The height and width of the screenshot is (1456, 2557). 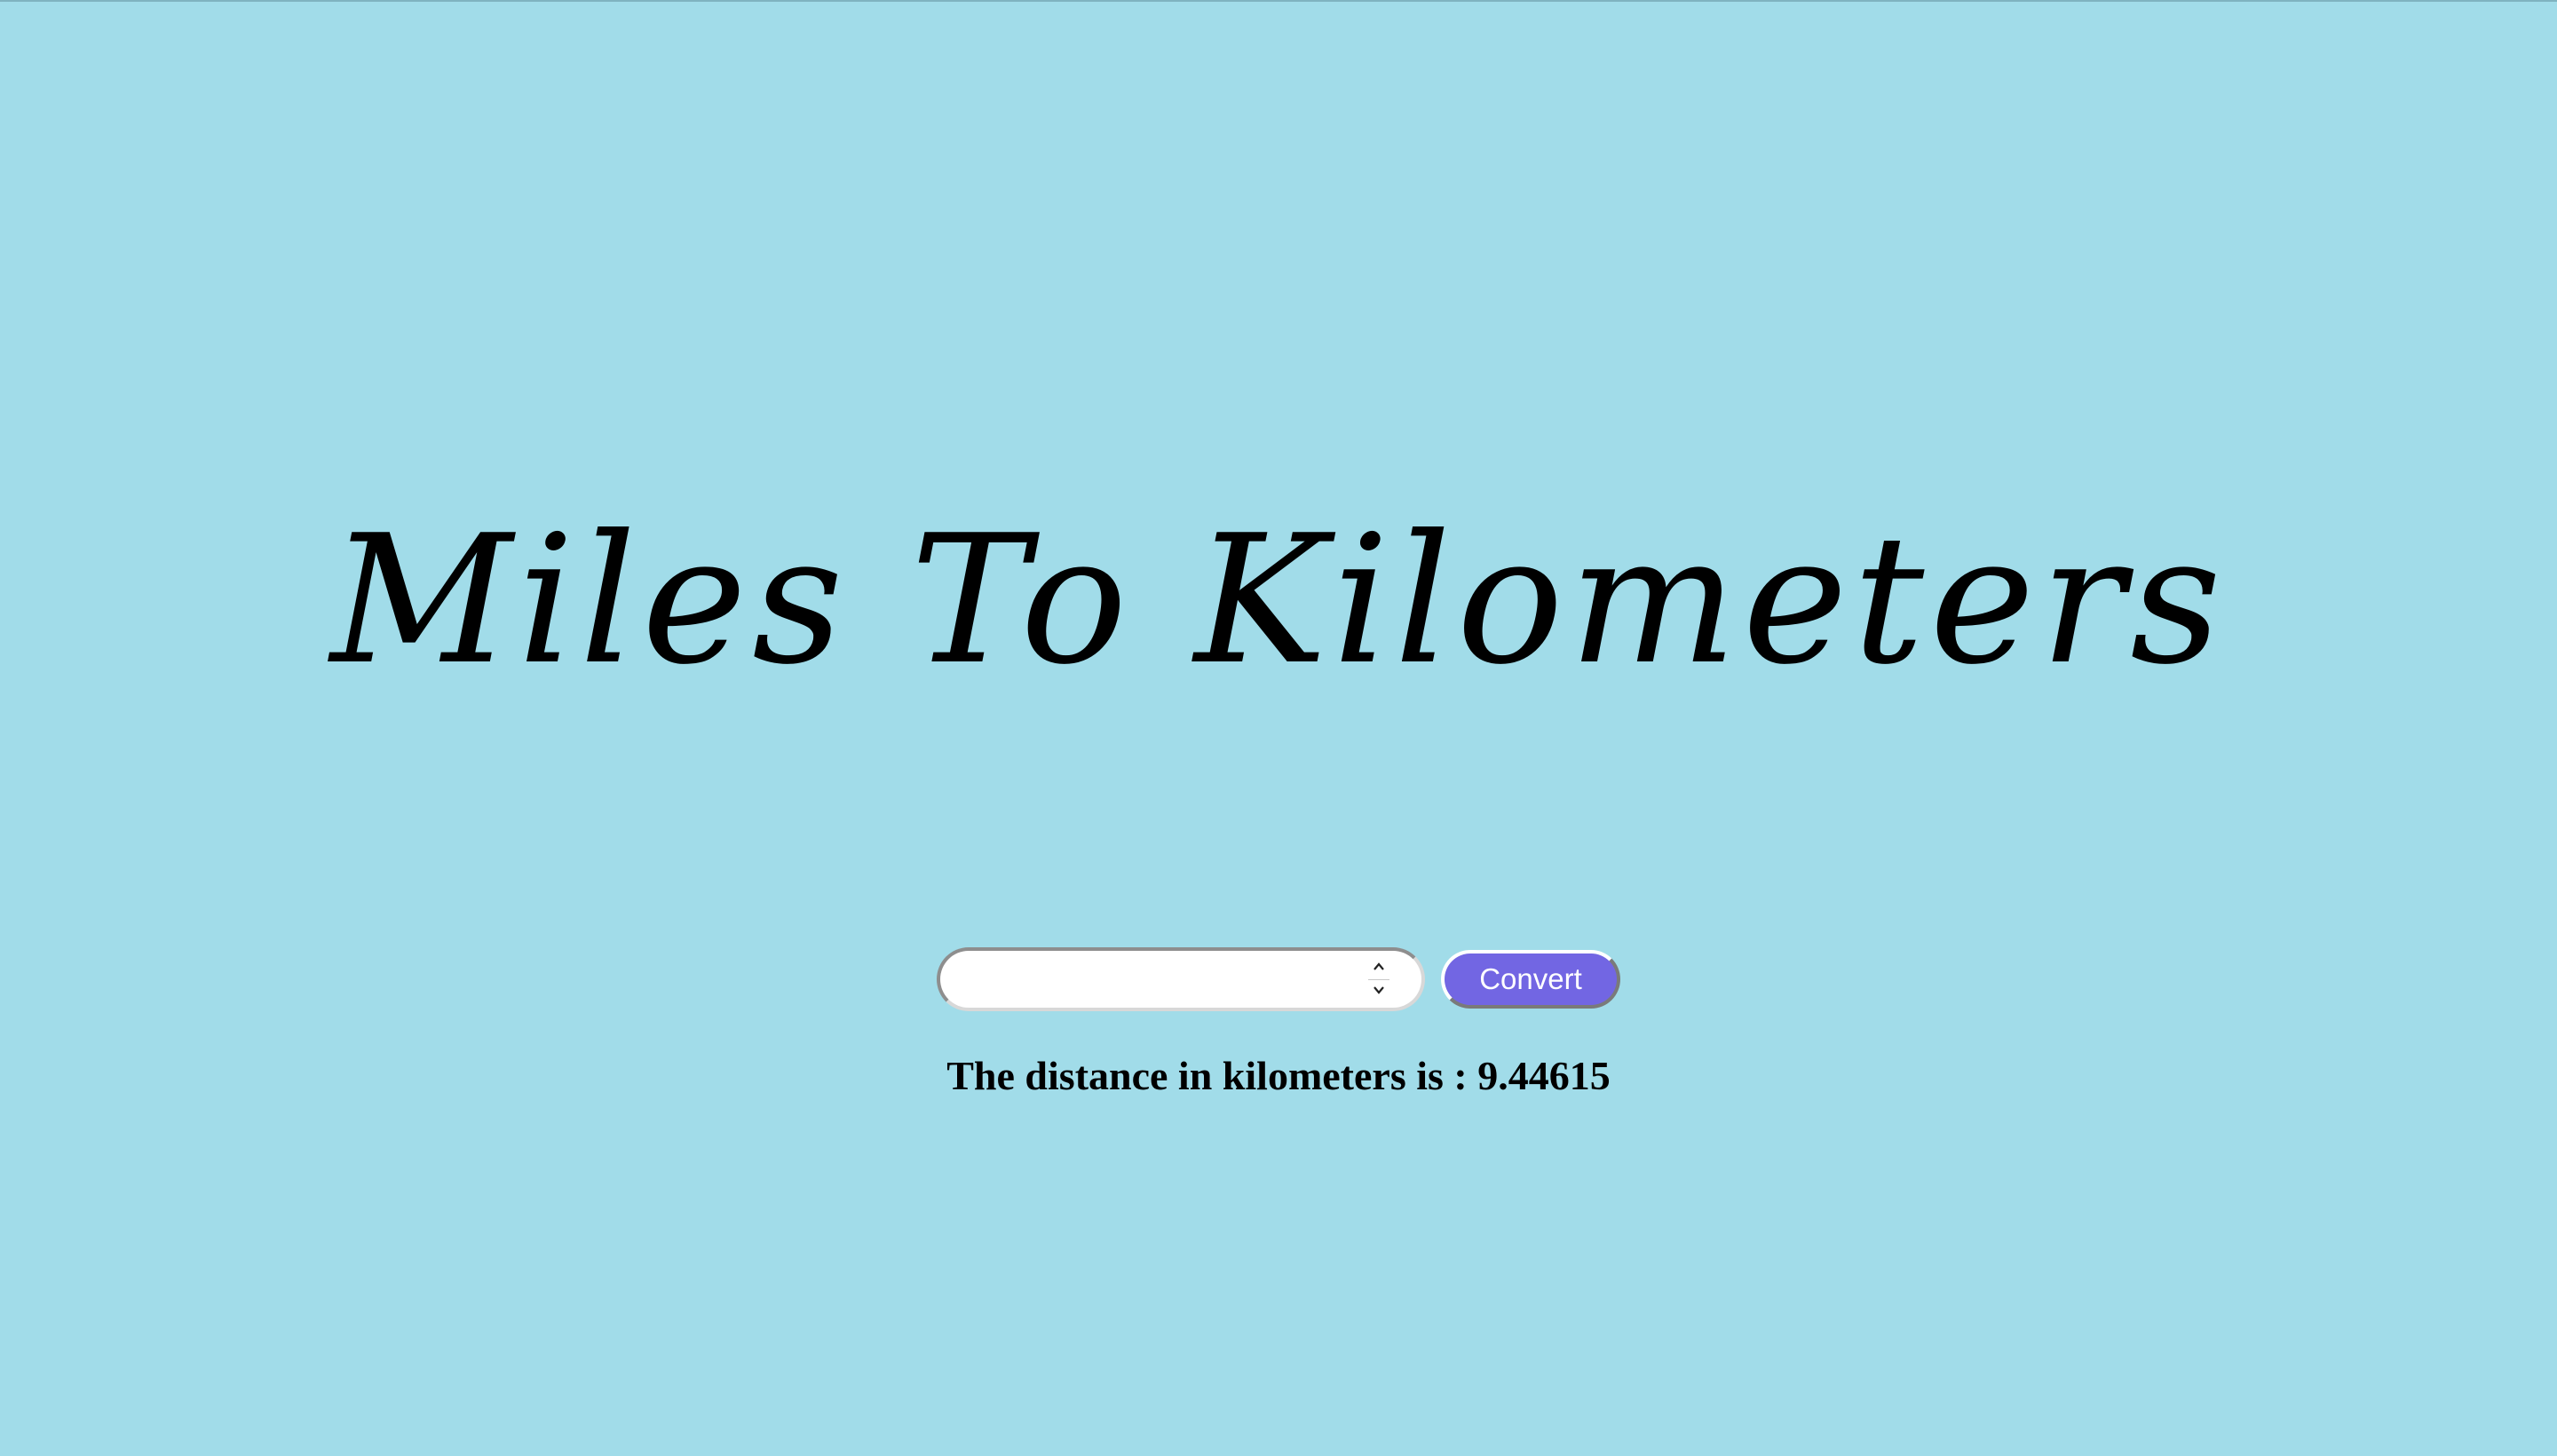 I want to click on page-title: Miles To Kilometers, so click(x=1278, y=600).